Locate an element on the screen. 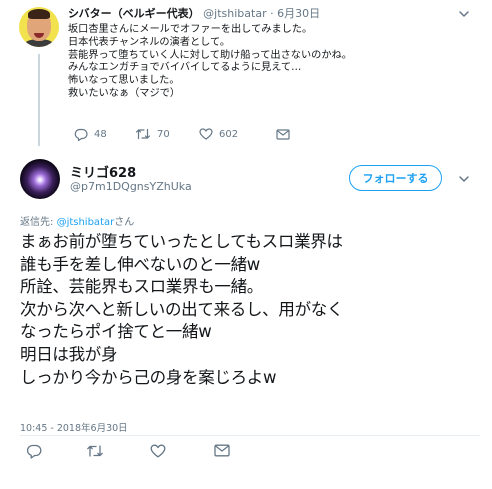 The image size is (492, 489). tweet-text-line: 救いたいなぁ（マジで） is located at coordinates (124, 93).